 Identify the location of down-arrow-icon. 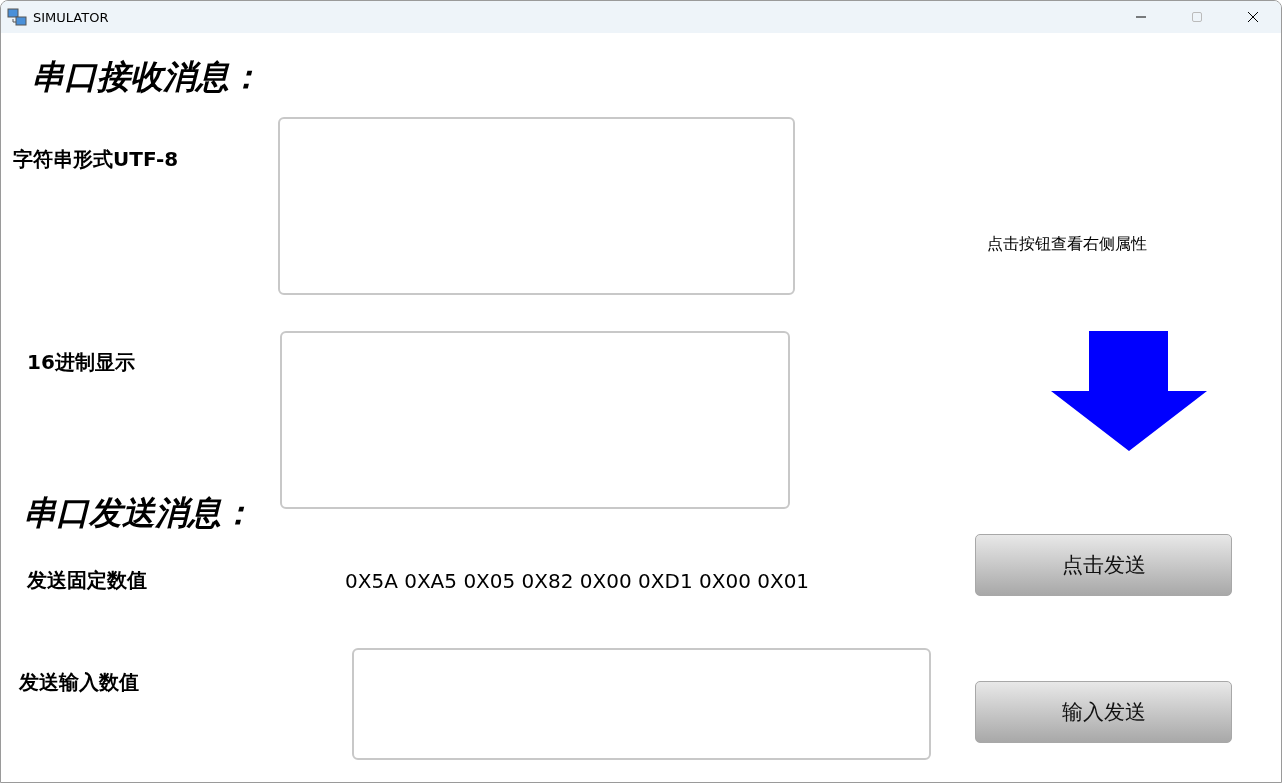
(1129, 391).